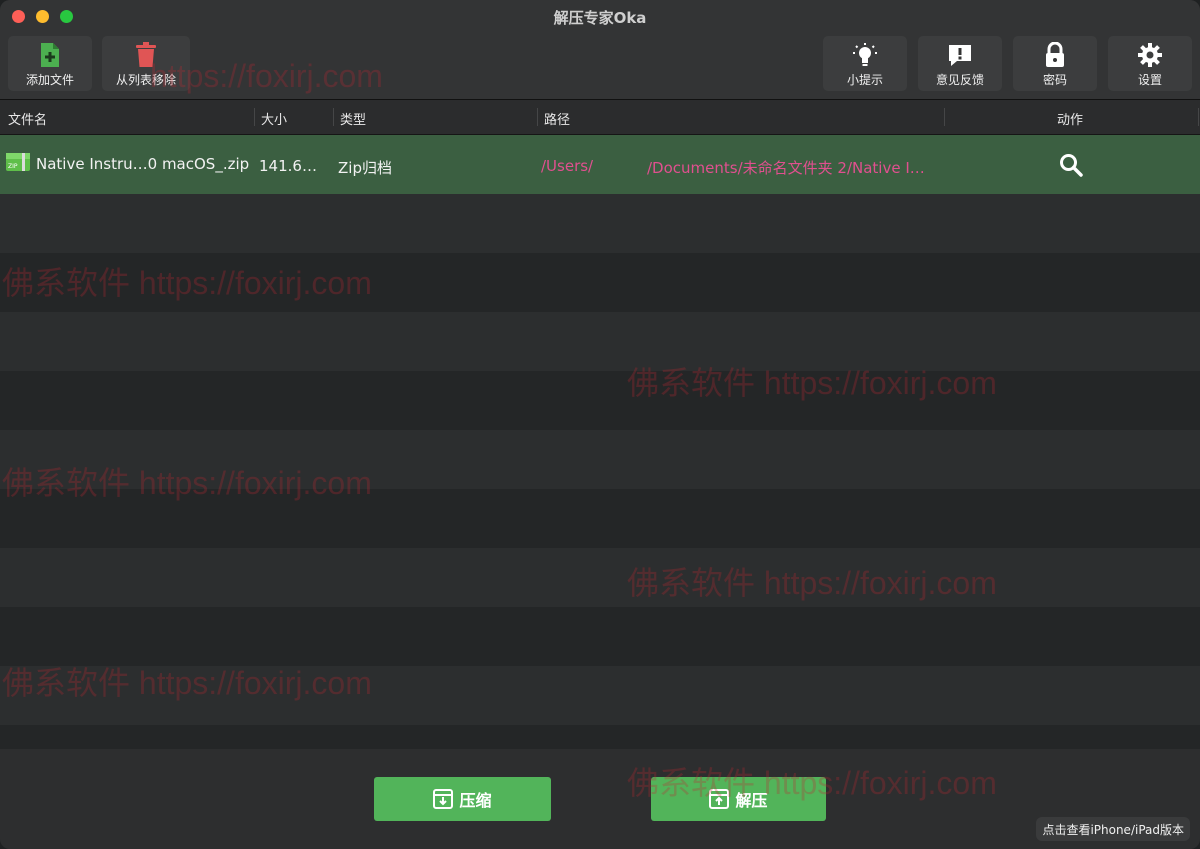 The width and height of the screenshot is (1200, 849). Describe the element at coordinates (353, 118) in the screenshot. I see `column-header-type: 类型` at that location.